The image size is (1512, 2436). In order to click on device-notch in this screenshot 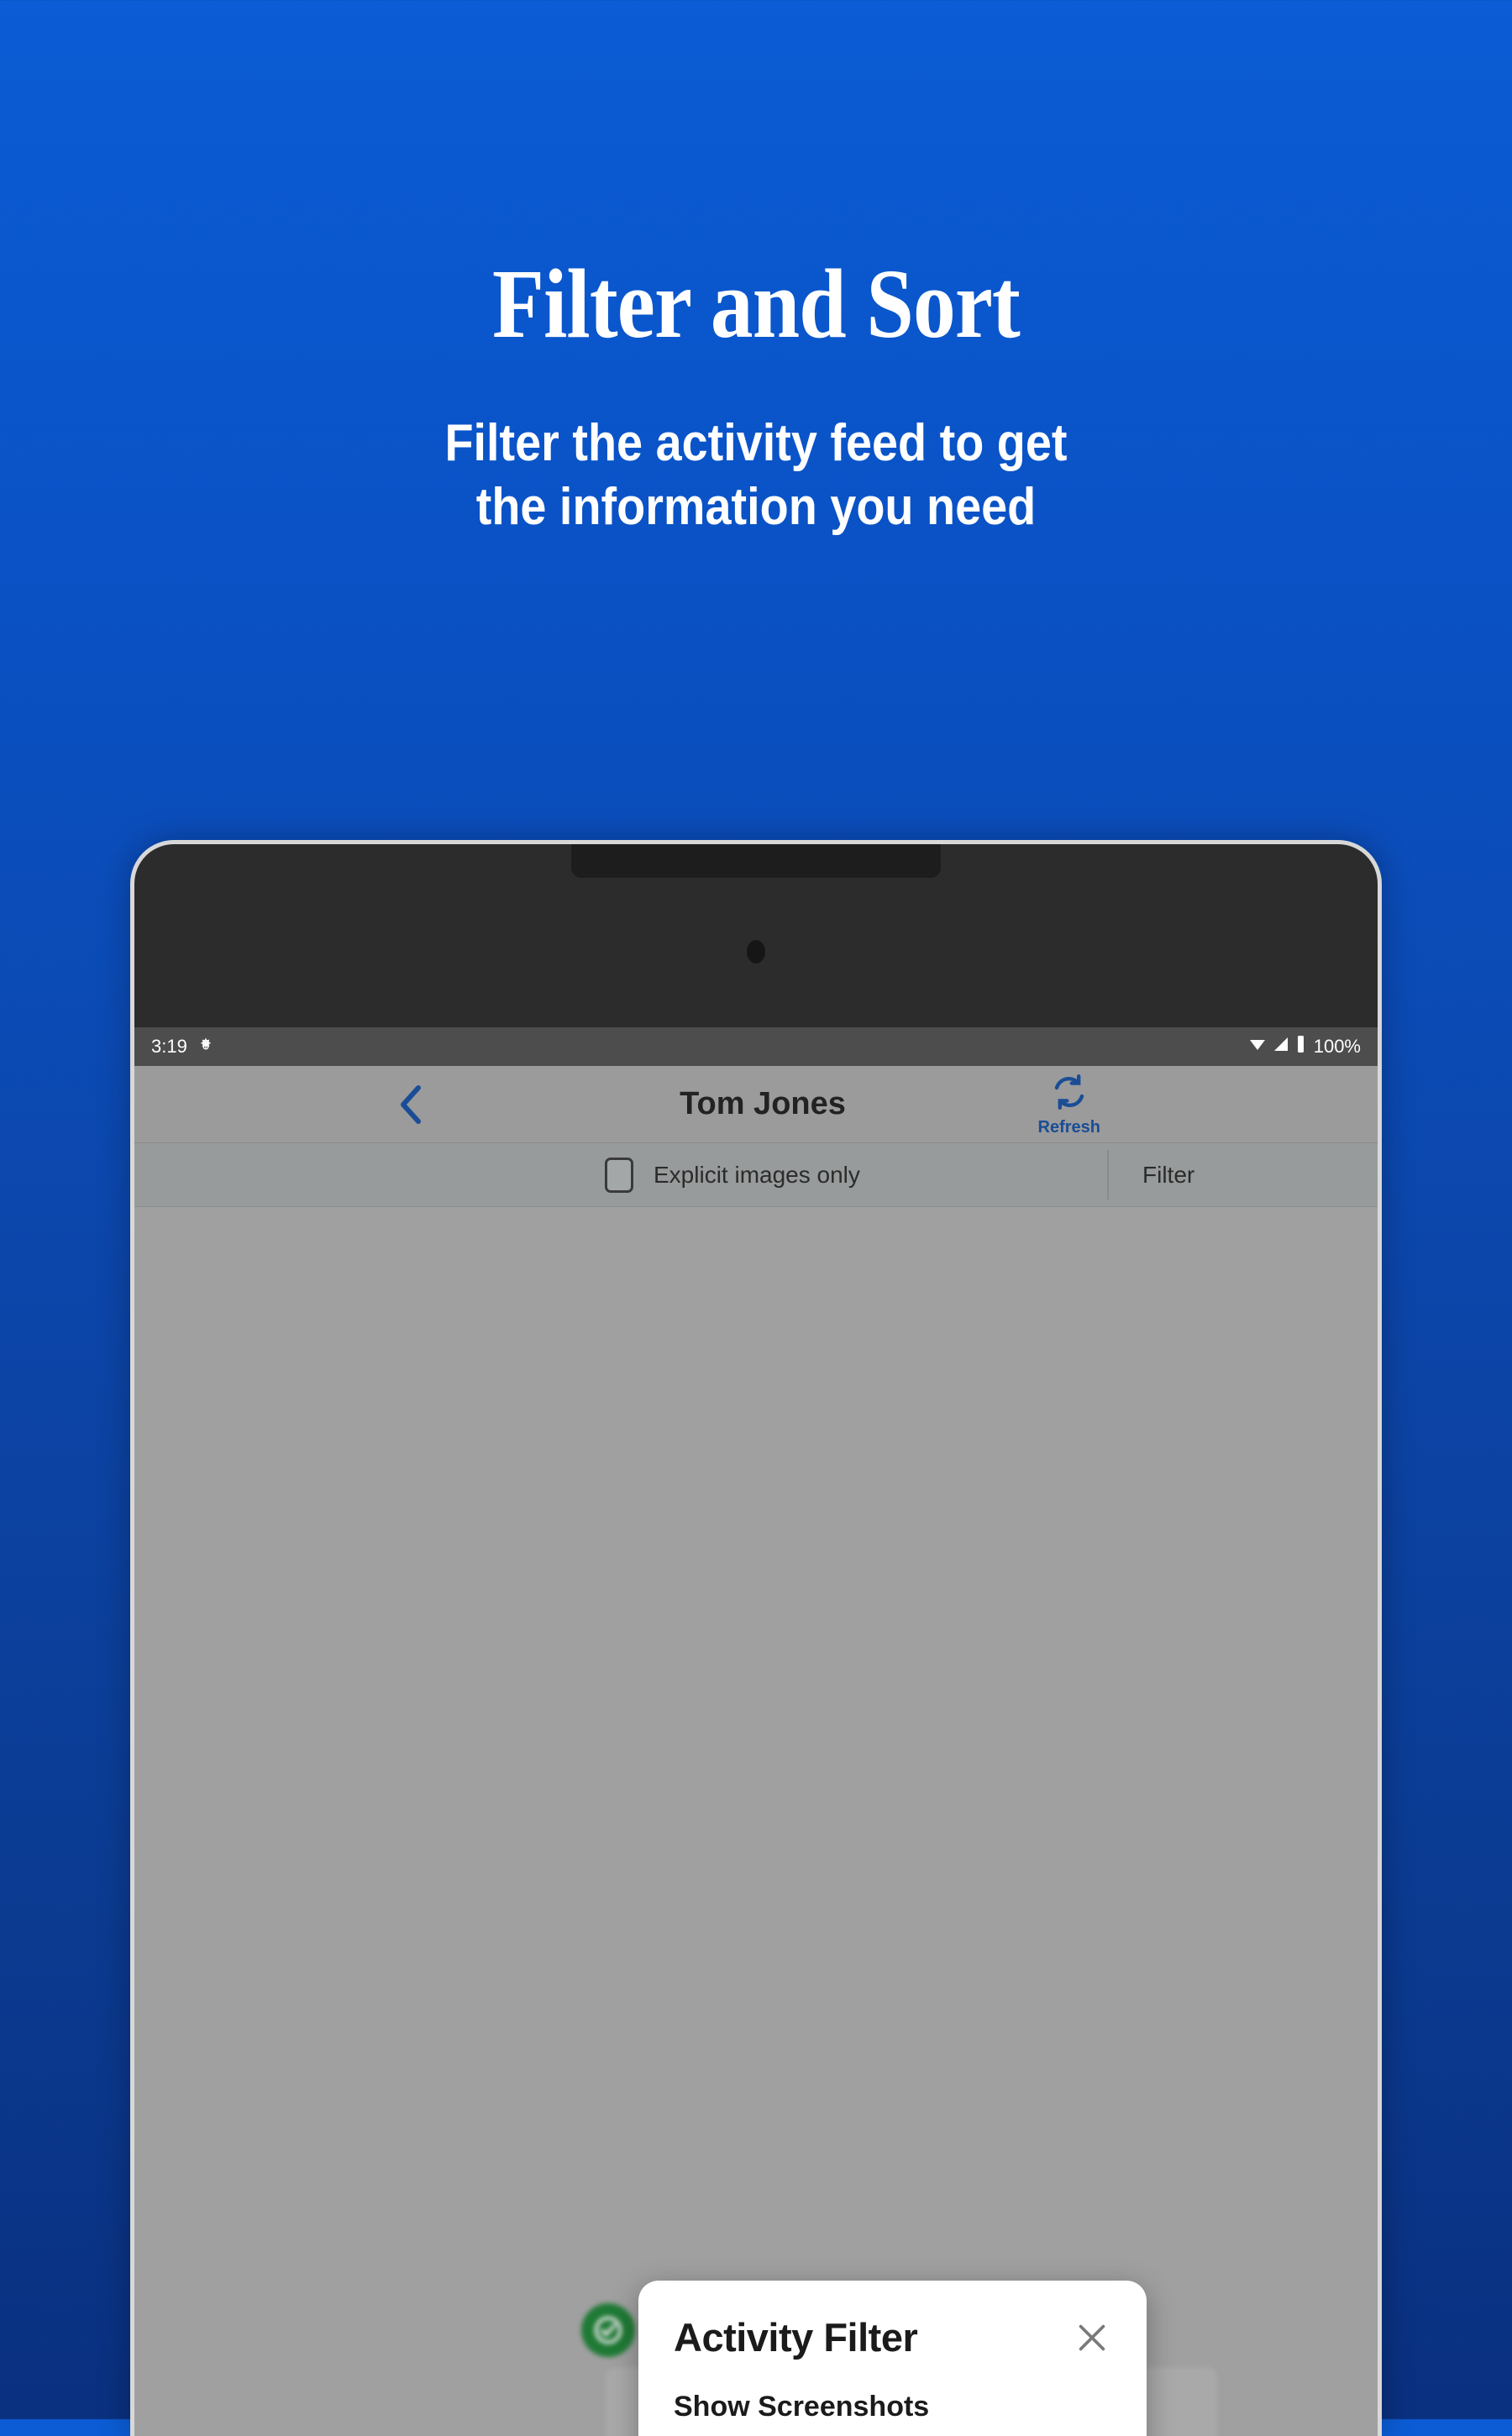, I will do `click(756, 861)`.